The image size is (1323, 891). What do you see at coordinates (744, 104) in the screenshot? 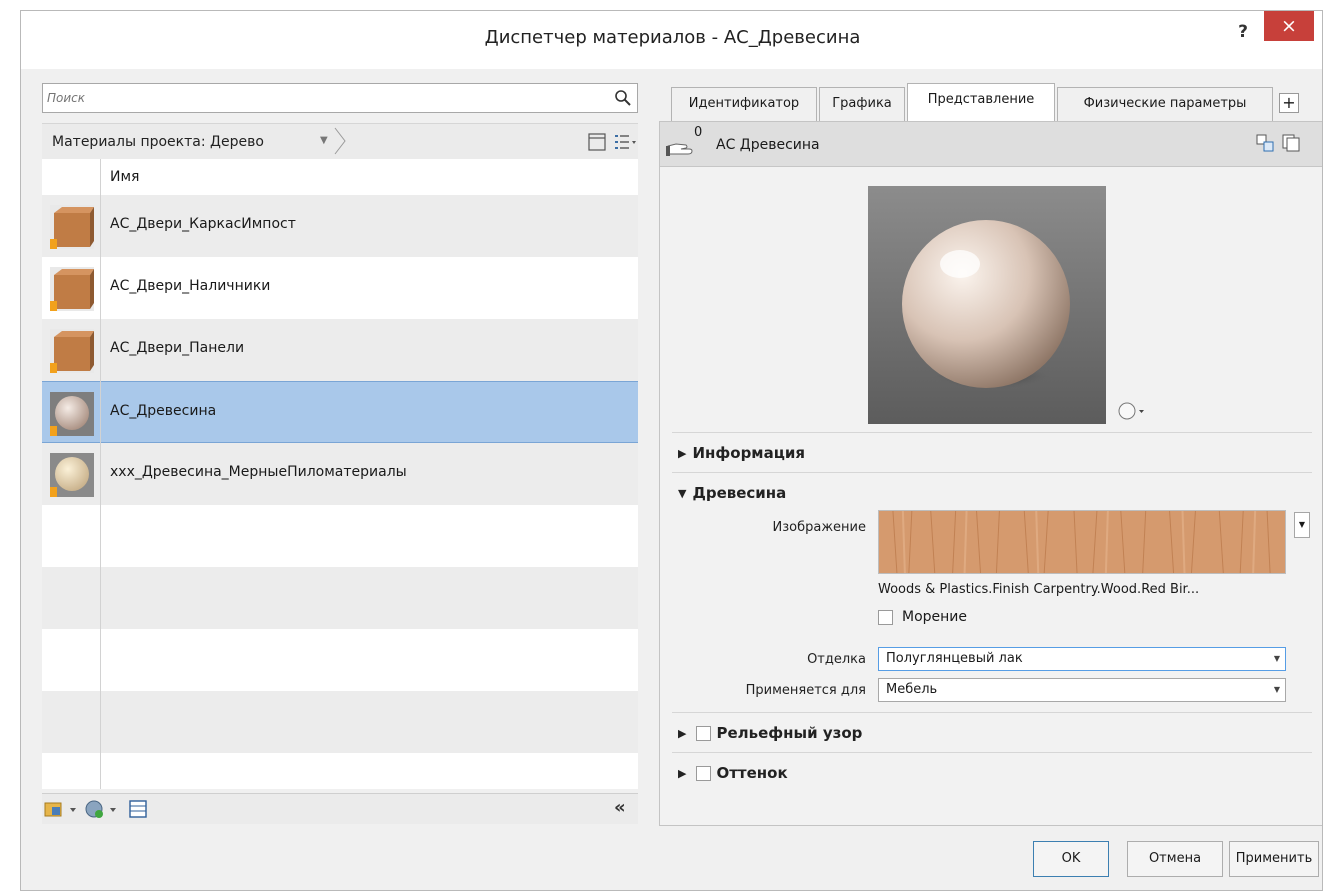
I see `tab-identity: Идентификатор` at bounding box center [744, 104].